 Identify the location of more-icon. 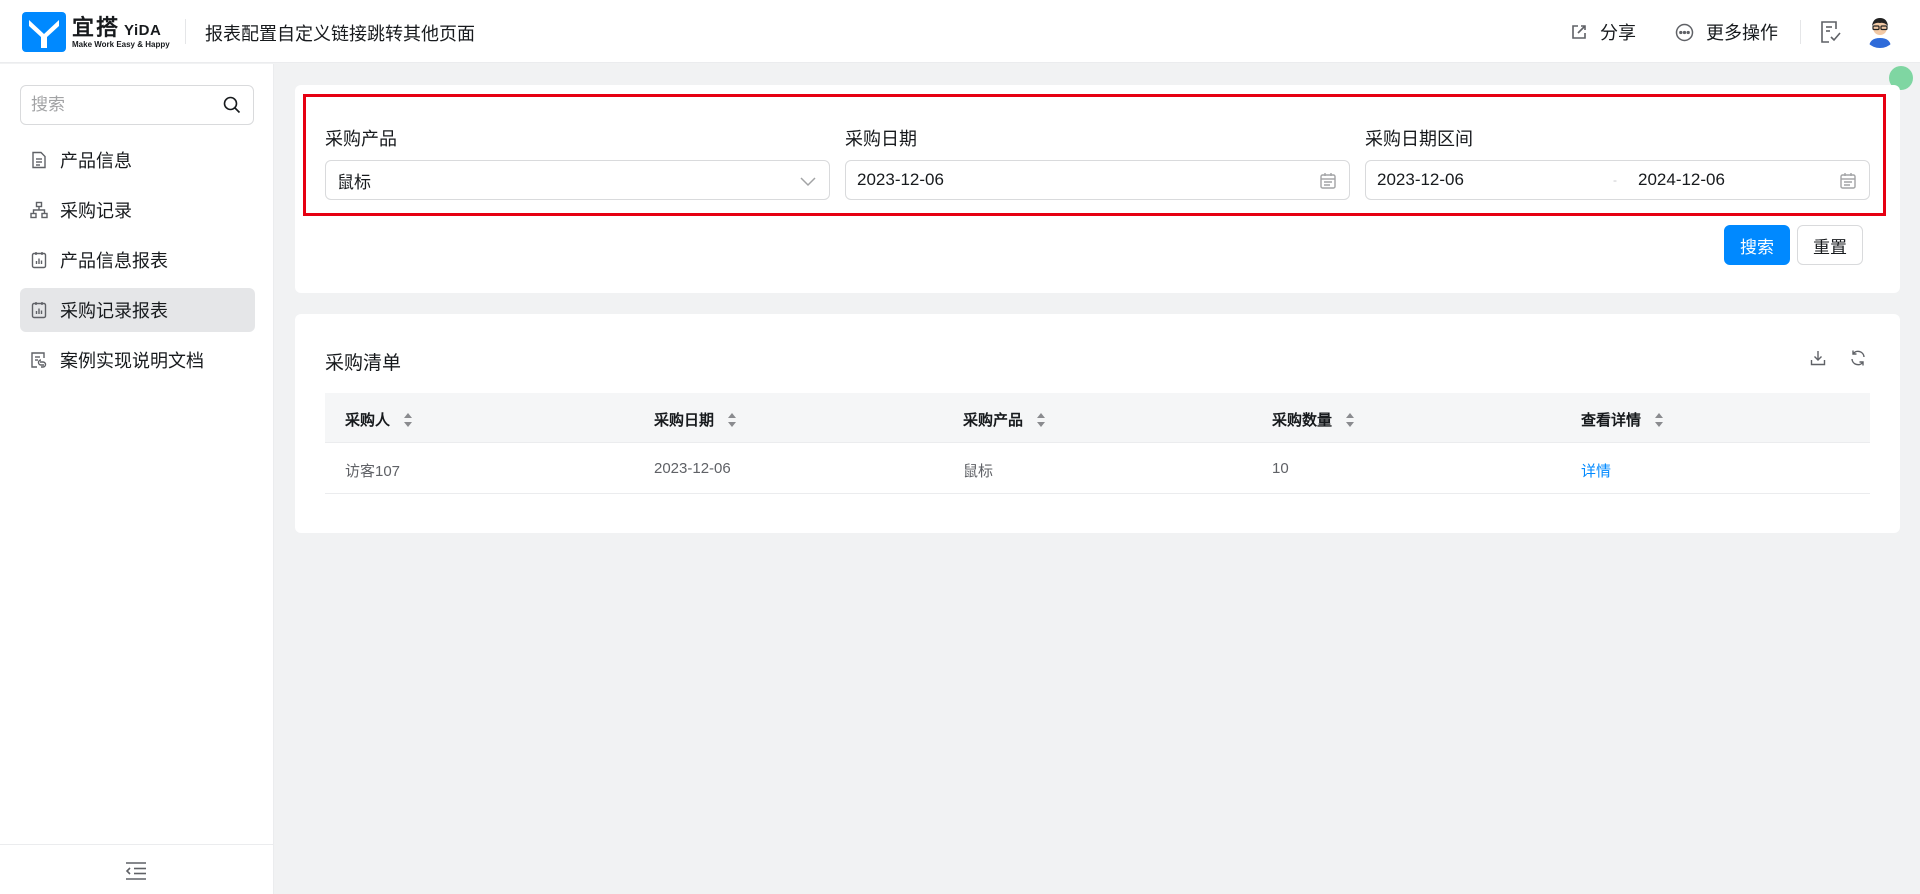
(1684, 32).